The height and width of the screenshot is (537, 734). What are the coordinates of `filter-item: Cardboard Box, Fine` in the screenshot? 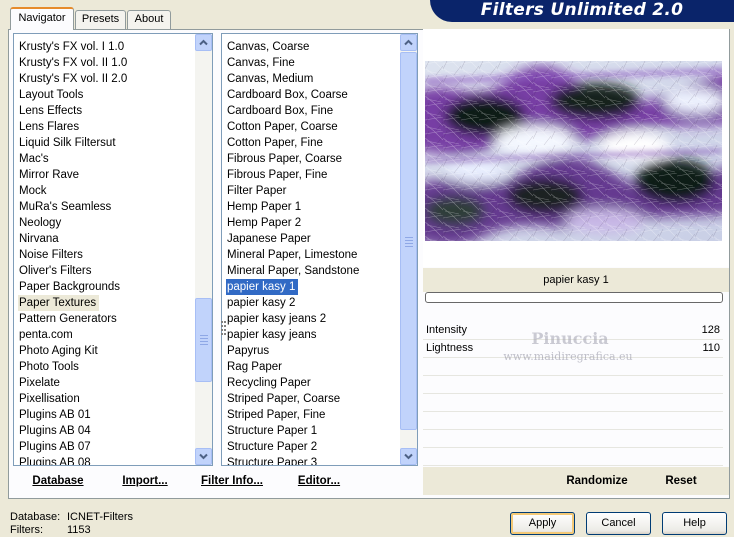 It's located at (311, 111).